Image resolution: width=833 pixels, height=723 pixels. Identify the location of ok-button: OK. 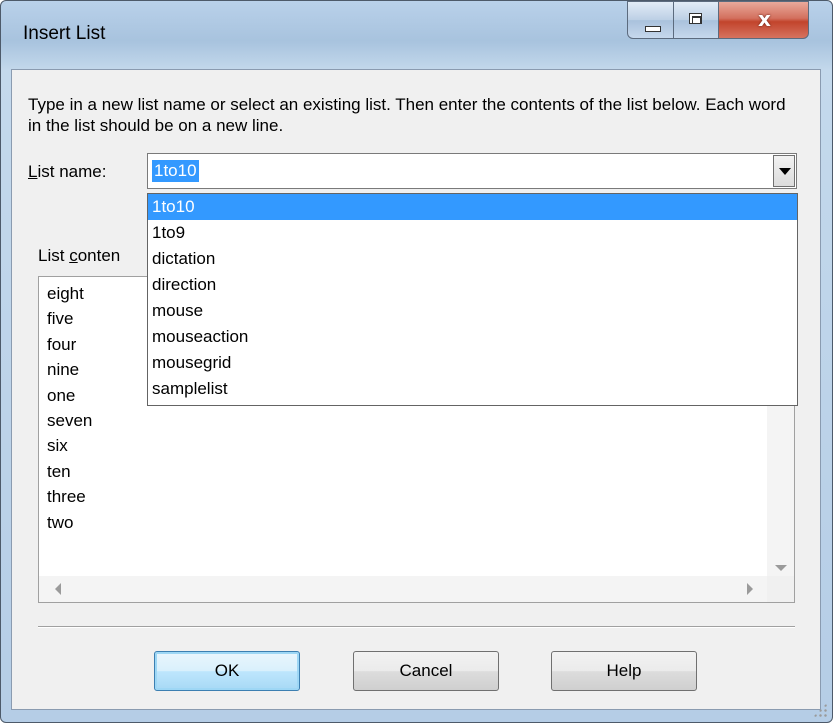
(227, 671).